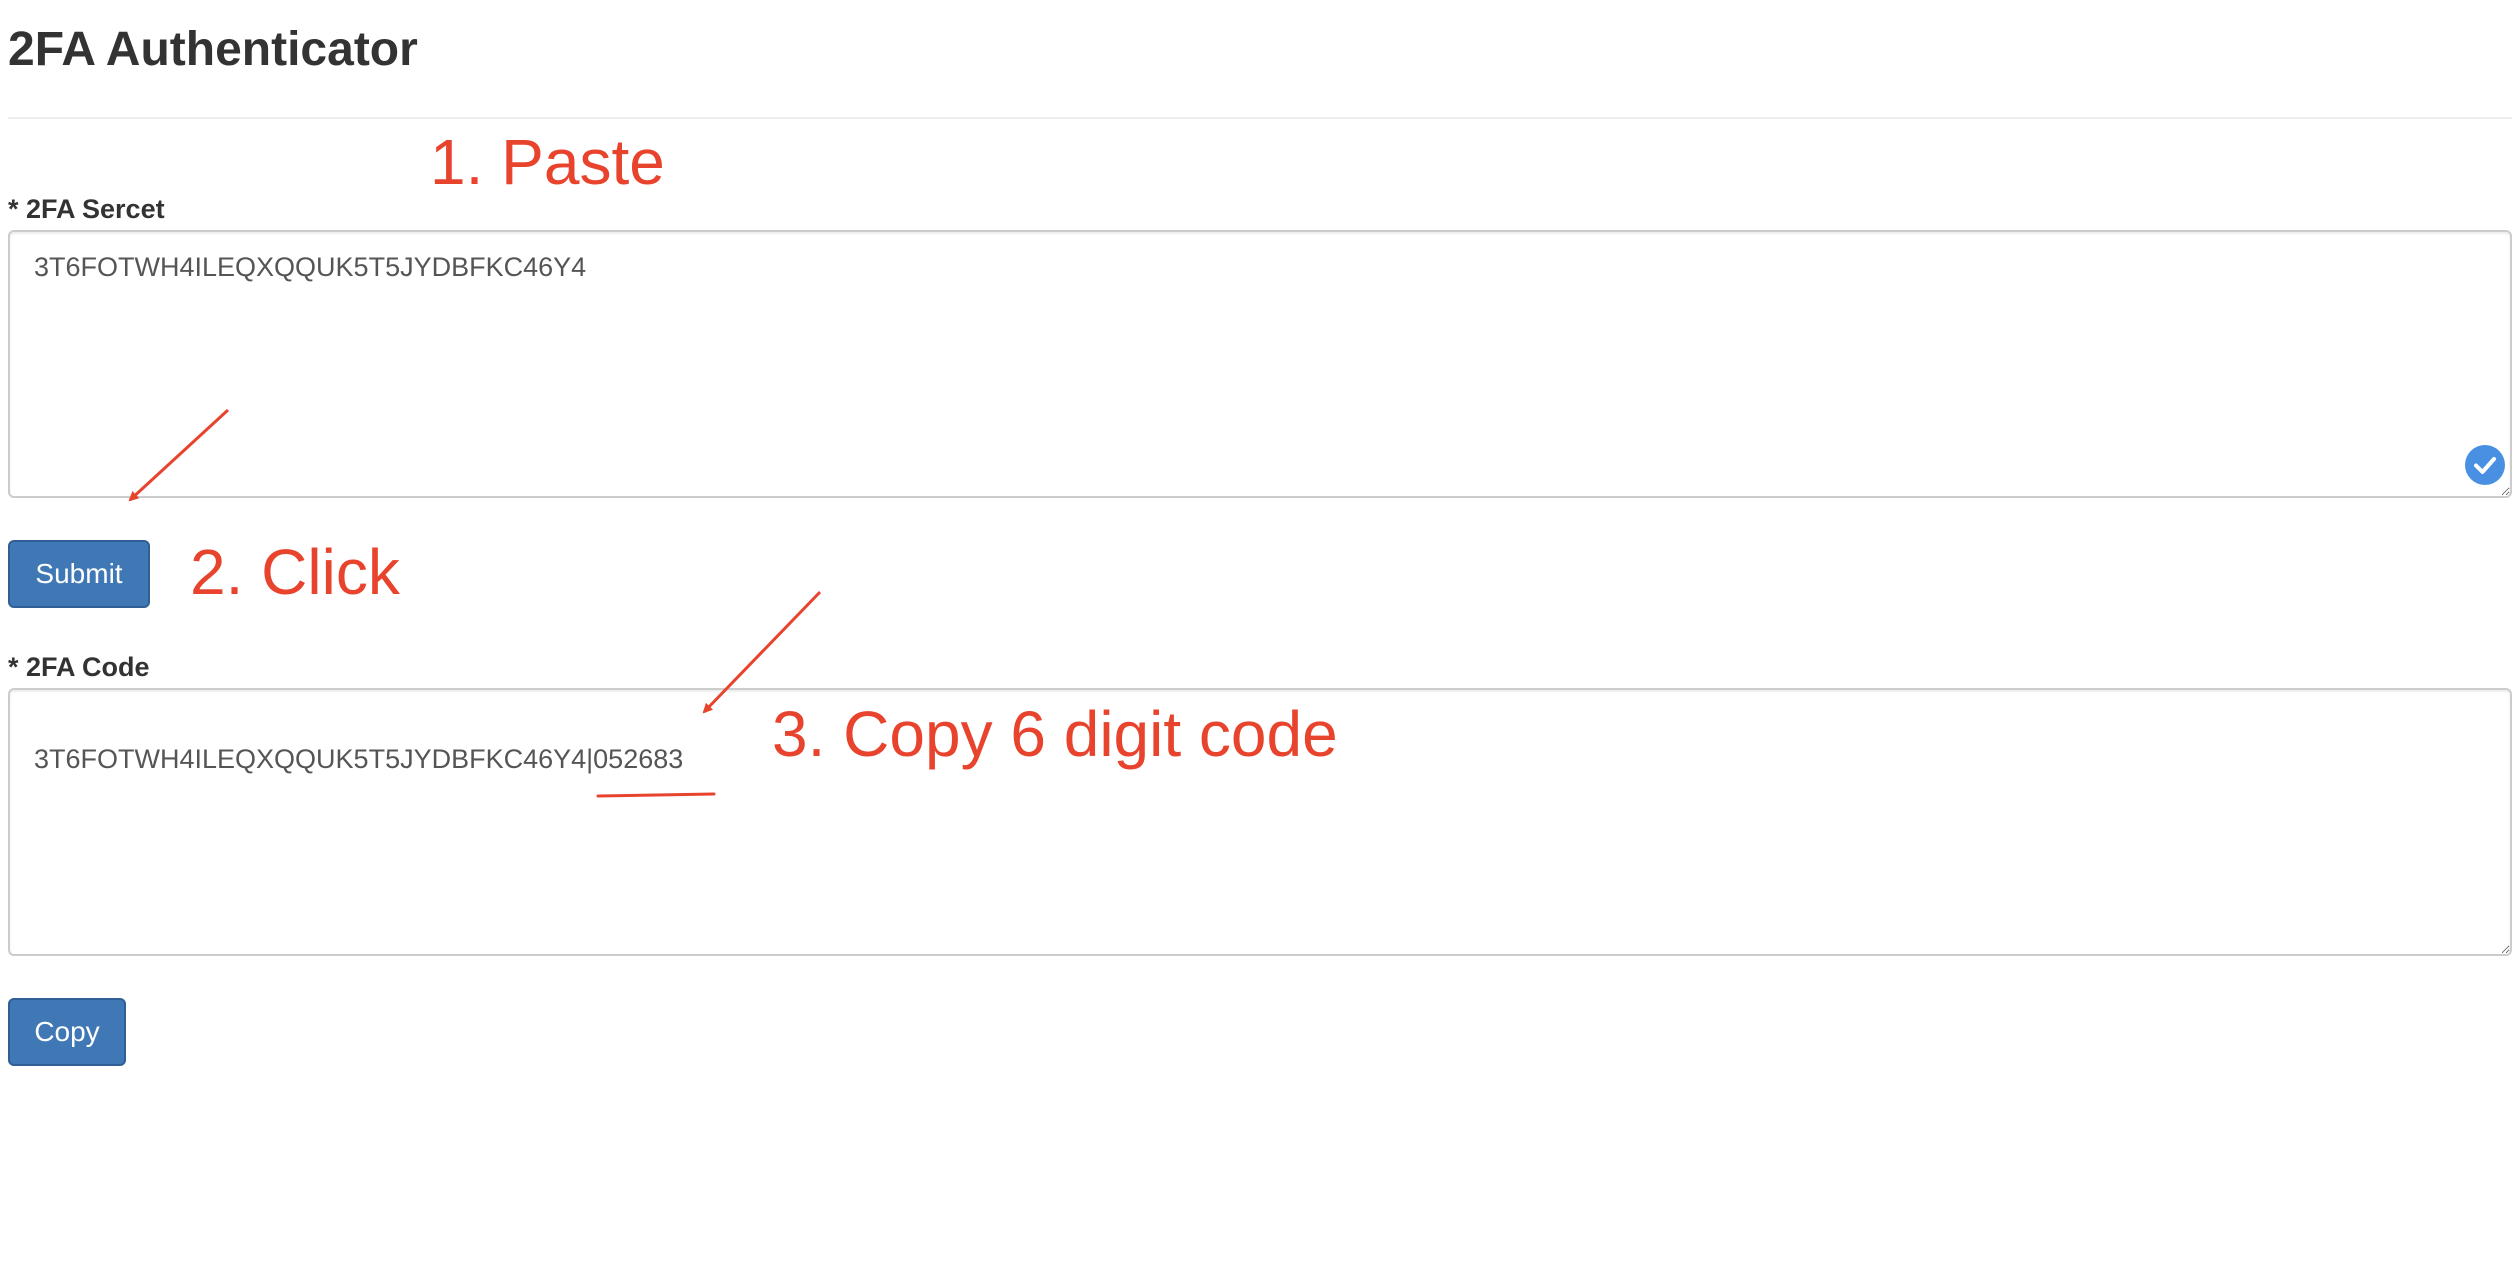  What do you see at coordinates (1260, 118) in the screenshot?
I see `header-divider` at bounding box center [1260, 118].